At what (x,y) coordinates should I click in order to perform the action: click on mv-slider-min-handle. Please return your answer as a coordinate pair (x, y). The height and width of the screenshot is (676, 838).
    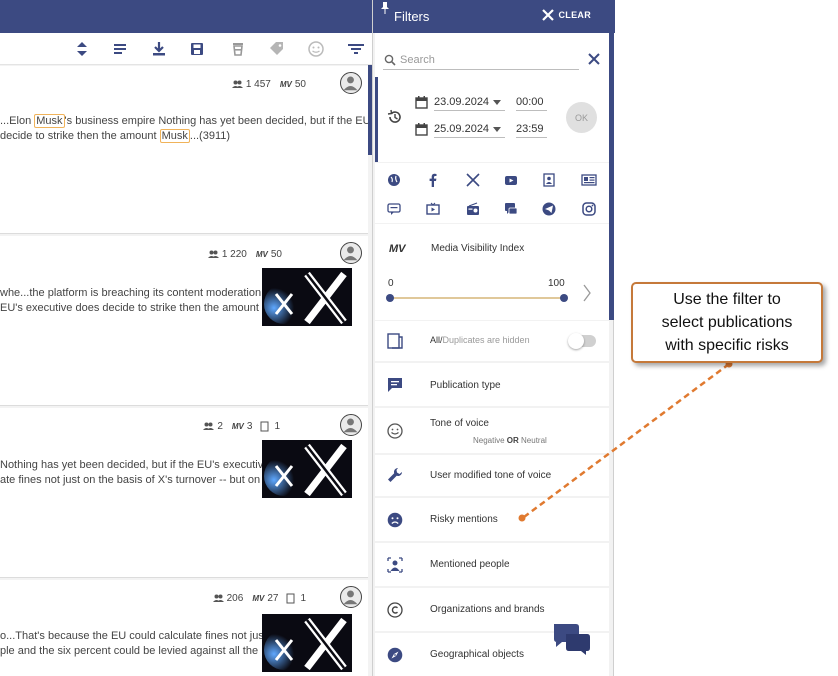
    Looking at the image, I should click on (390, 298).